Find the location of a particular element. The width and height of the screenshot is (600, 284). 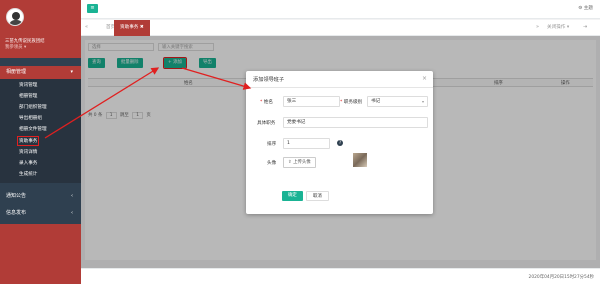

dept-label: * 职务级别 is located at coordinates (351, 102).